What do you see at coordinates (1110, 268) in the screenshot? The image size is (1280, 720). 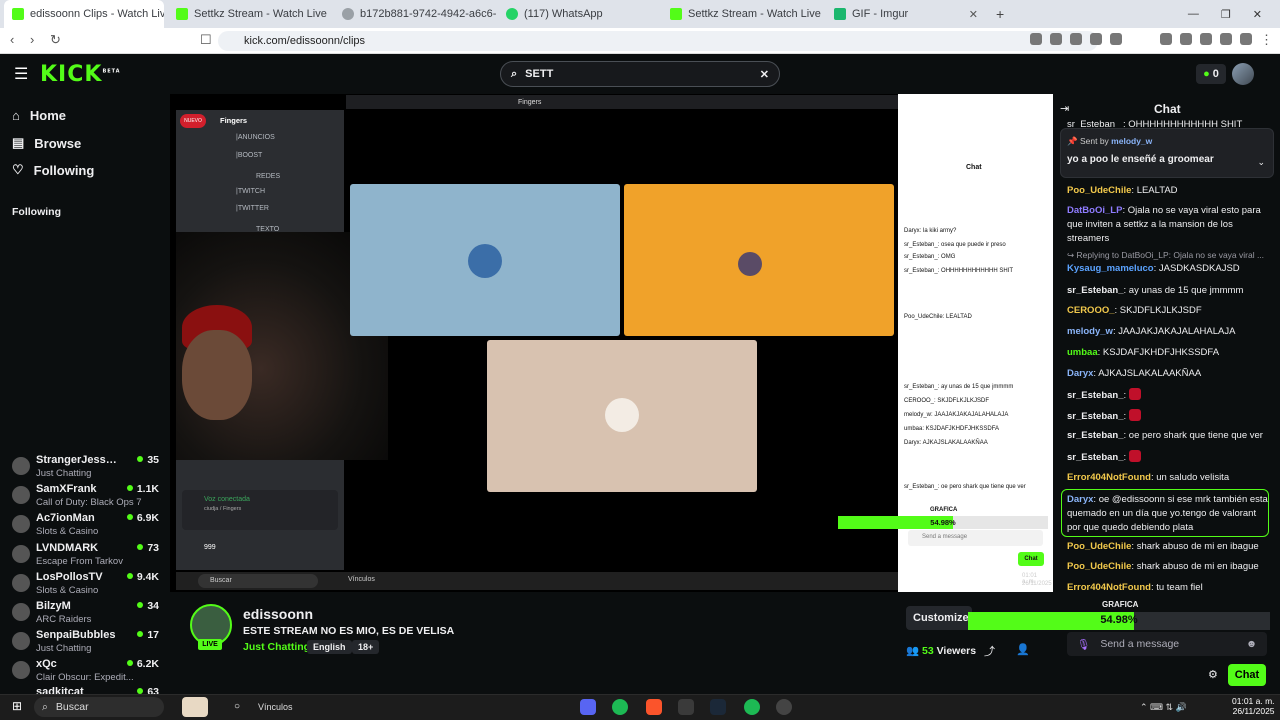 I see `chat-username: Kysaug_mameluco` at bounding box center [1110, 268].